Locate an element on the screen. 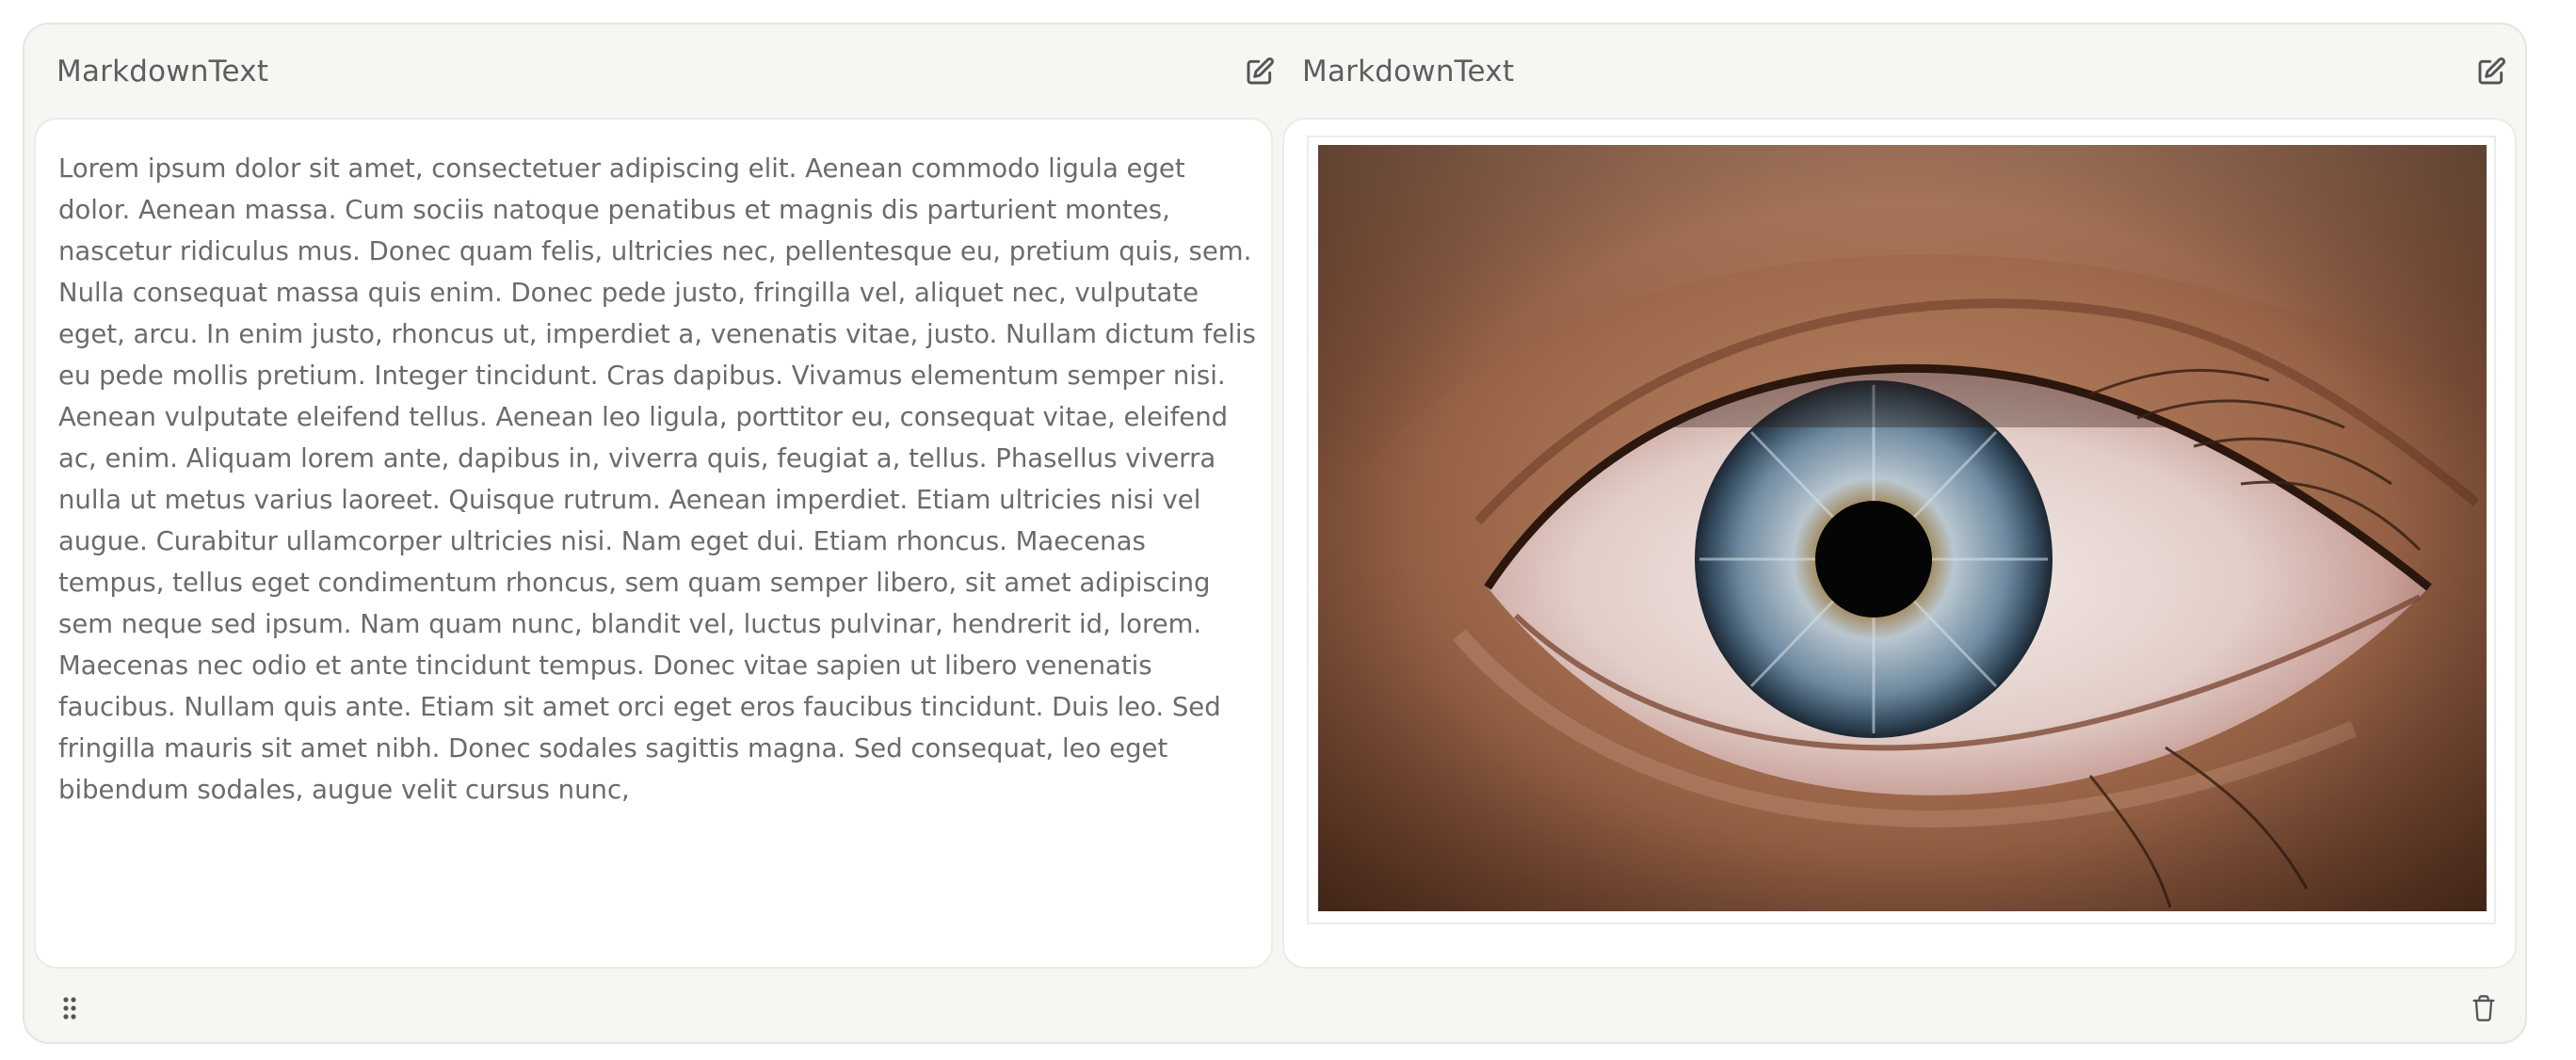 The height and width of the screenshot is (1060, 2576). delete-button is located at coordinates (2483, 1008).